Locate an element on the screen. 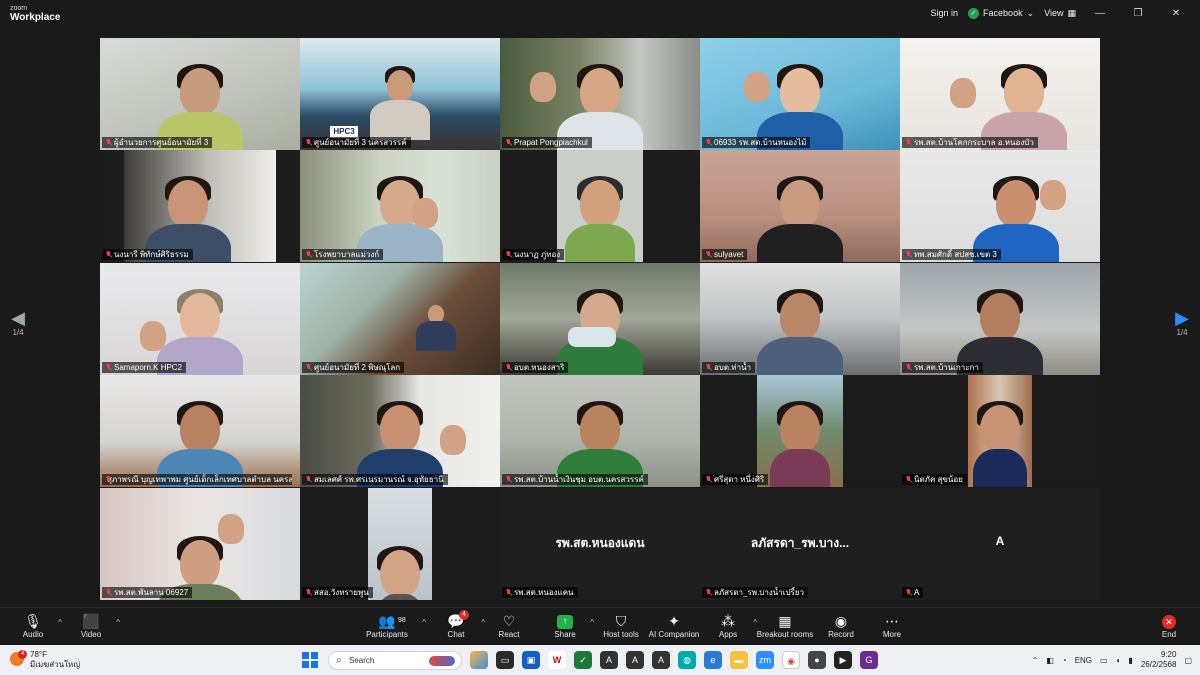  microphone-icon: 🎙 ^ is located at coordinates (33, 621).